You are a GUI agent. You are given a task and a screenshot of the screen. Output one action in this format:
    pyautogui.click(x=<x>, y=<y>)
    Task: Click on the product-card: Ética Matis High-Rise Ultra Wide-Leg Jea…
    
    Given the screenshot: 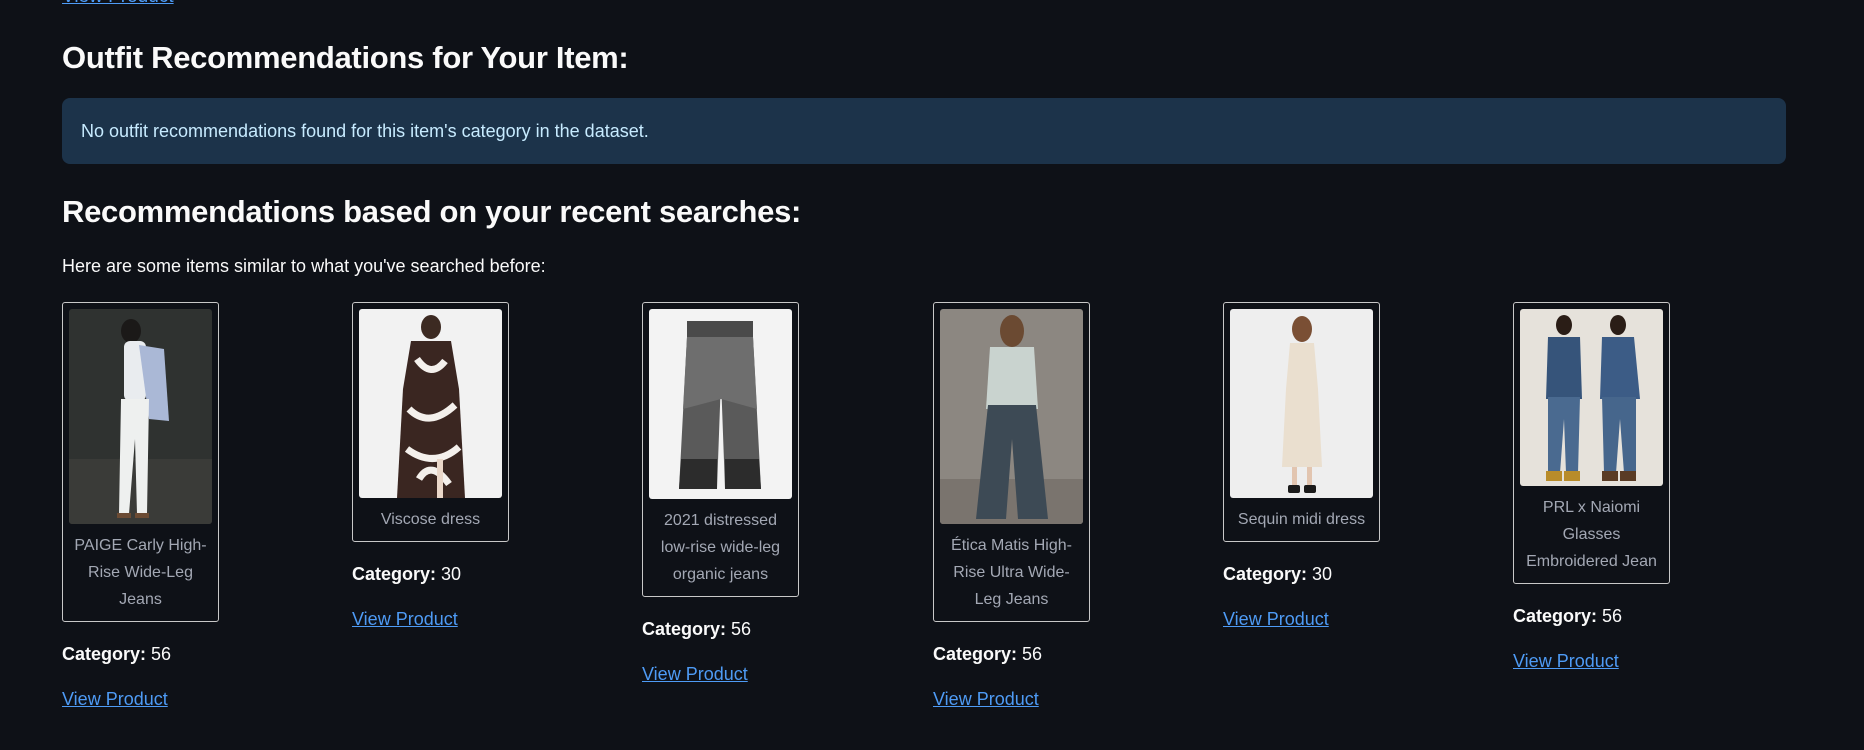 What is the action you would take?
    pyautogui.click(x=1011, y=462)
    